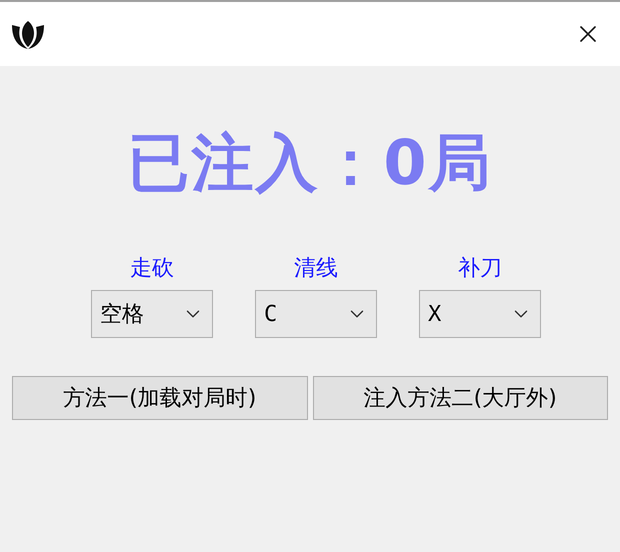 This screenshot has width=620, height=552. Describe the element at coordinates (316, 314) in the screenshot. I see `hotkey-select: C` at that location.